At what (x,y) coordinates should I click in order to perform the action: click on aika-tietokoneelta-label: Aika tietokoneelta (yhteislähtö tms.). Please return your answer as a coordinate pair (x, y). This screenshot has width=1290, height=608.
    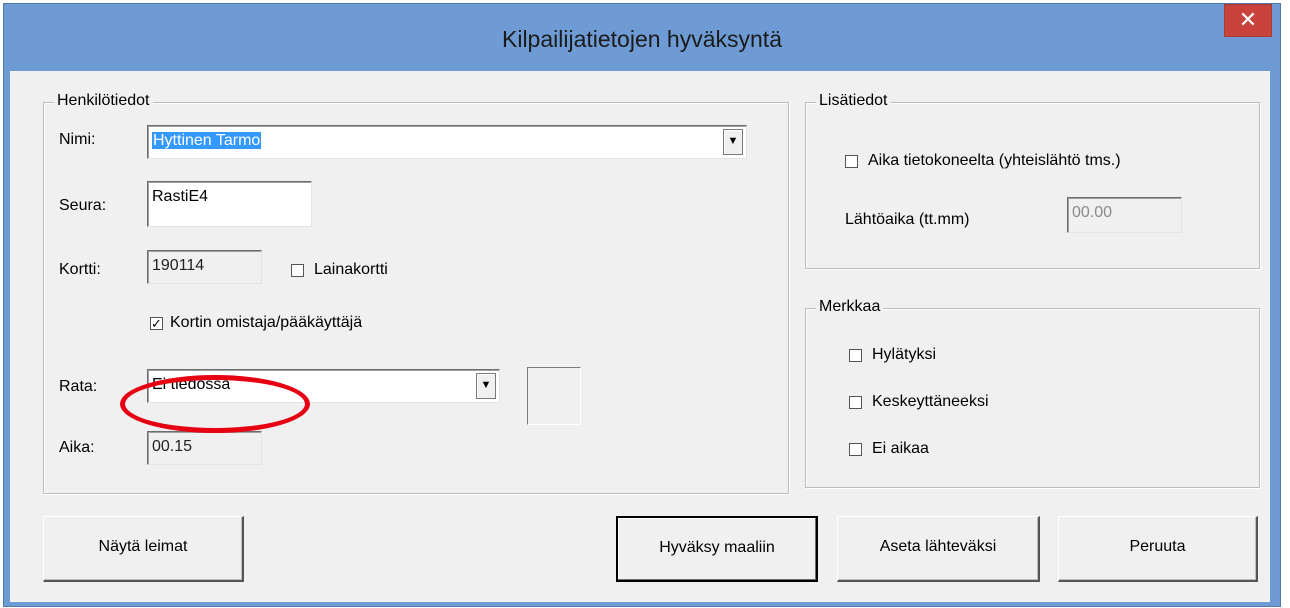
    Looking at the image, I should click on (994, 161).